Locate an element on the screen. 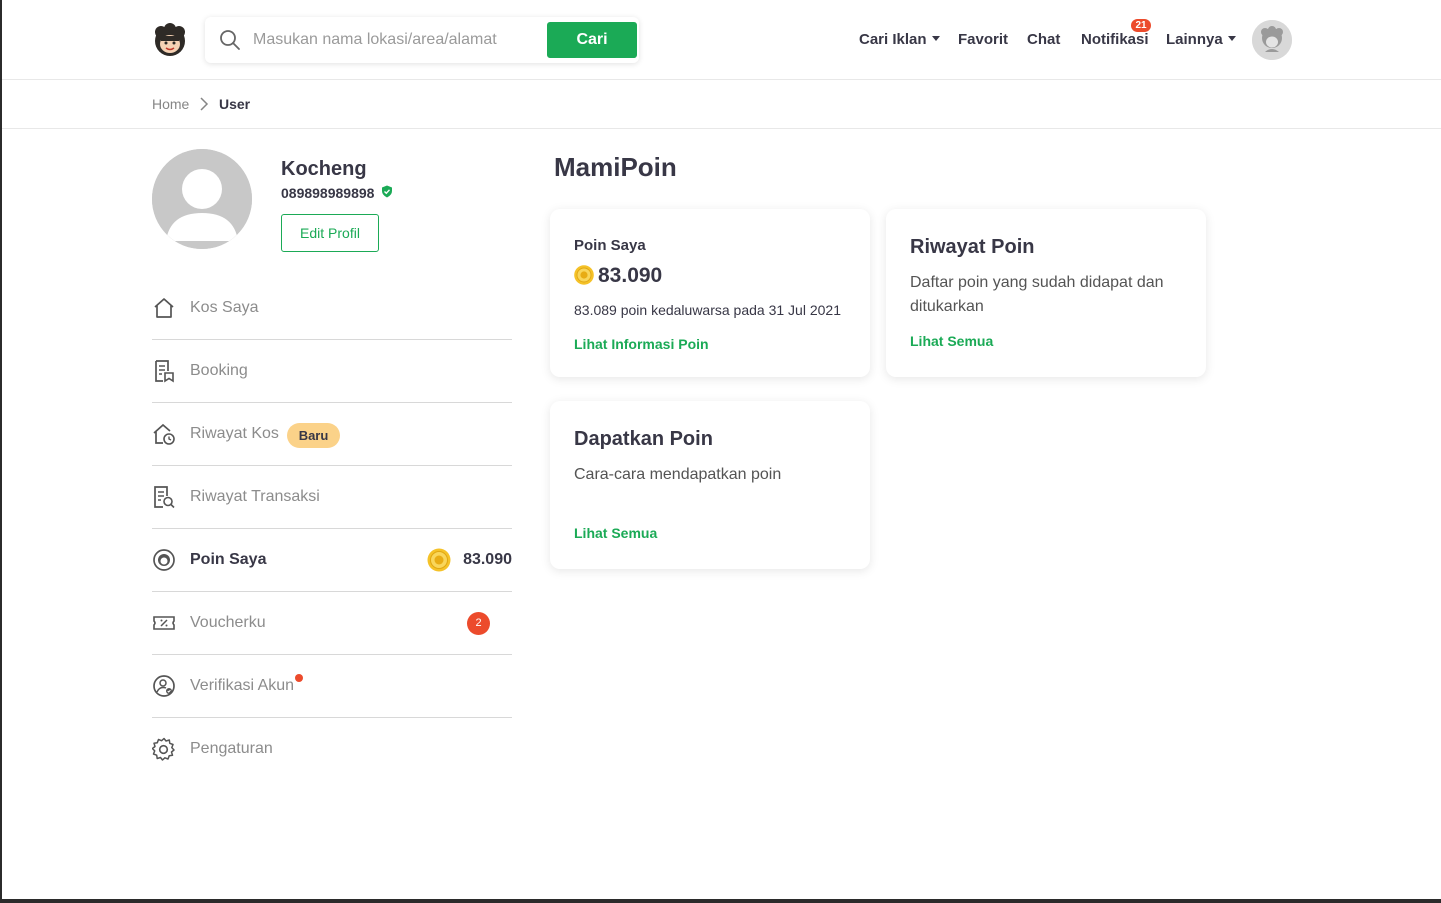  earn-card-description: Cara-cara mendapatkan poin is located at coordinates (678, 474).